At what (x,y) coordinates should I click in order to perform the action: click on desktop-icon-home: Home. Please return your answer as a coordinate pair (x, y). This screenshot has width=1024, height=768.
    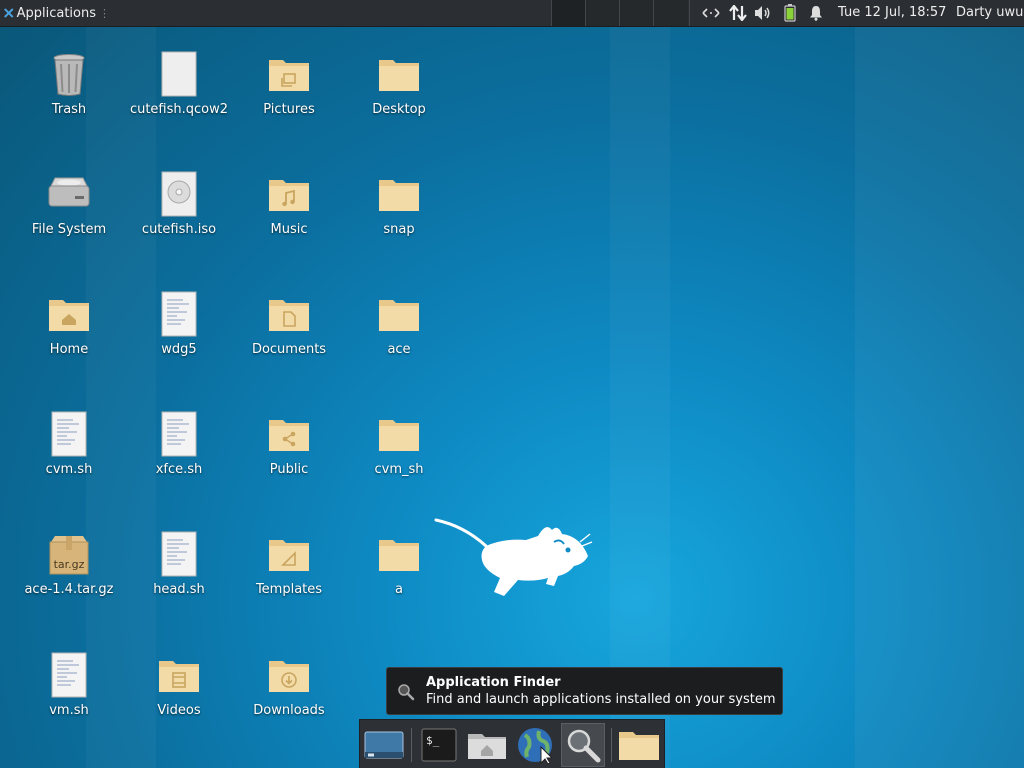
    Looking at the image, I should click on (69, 324).